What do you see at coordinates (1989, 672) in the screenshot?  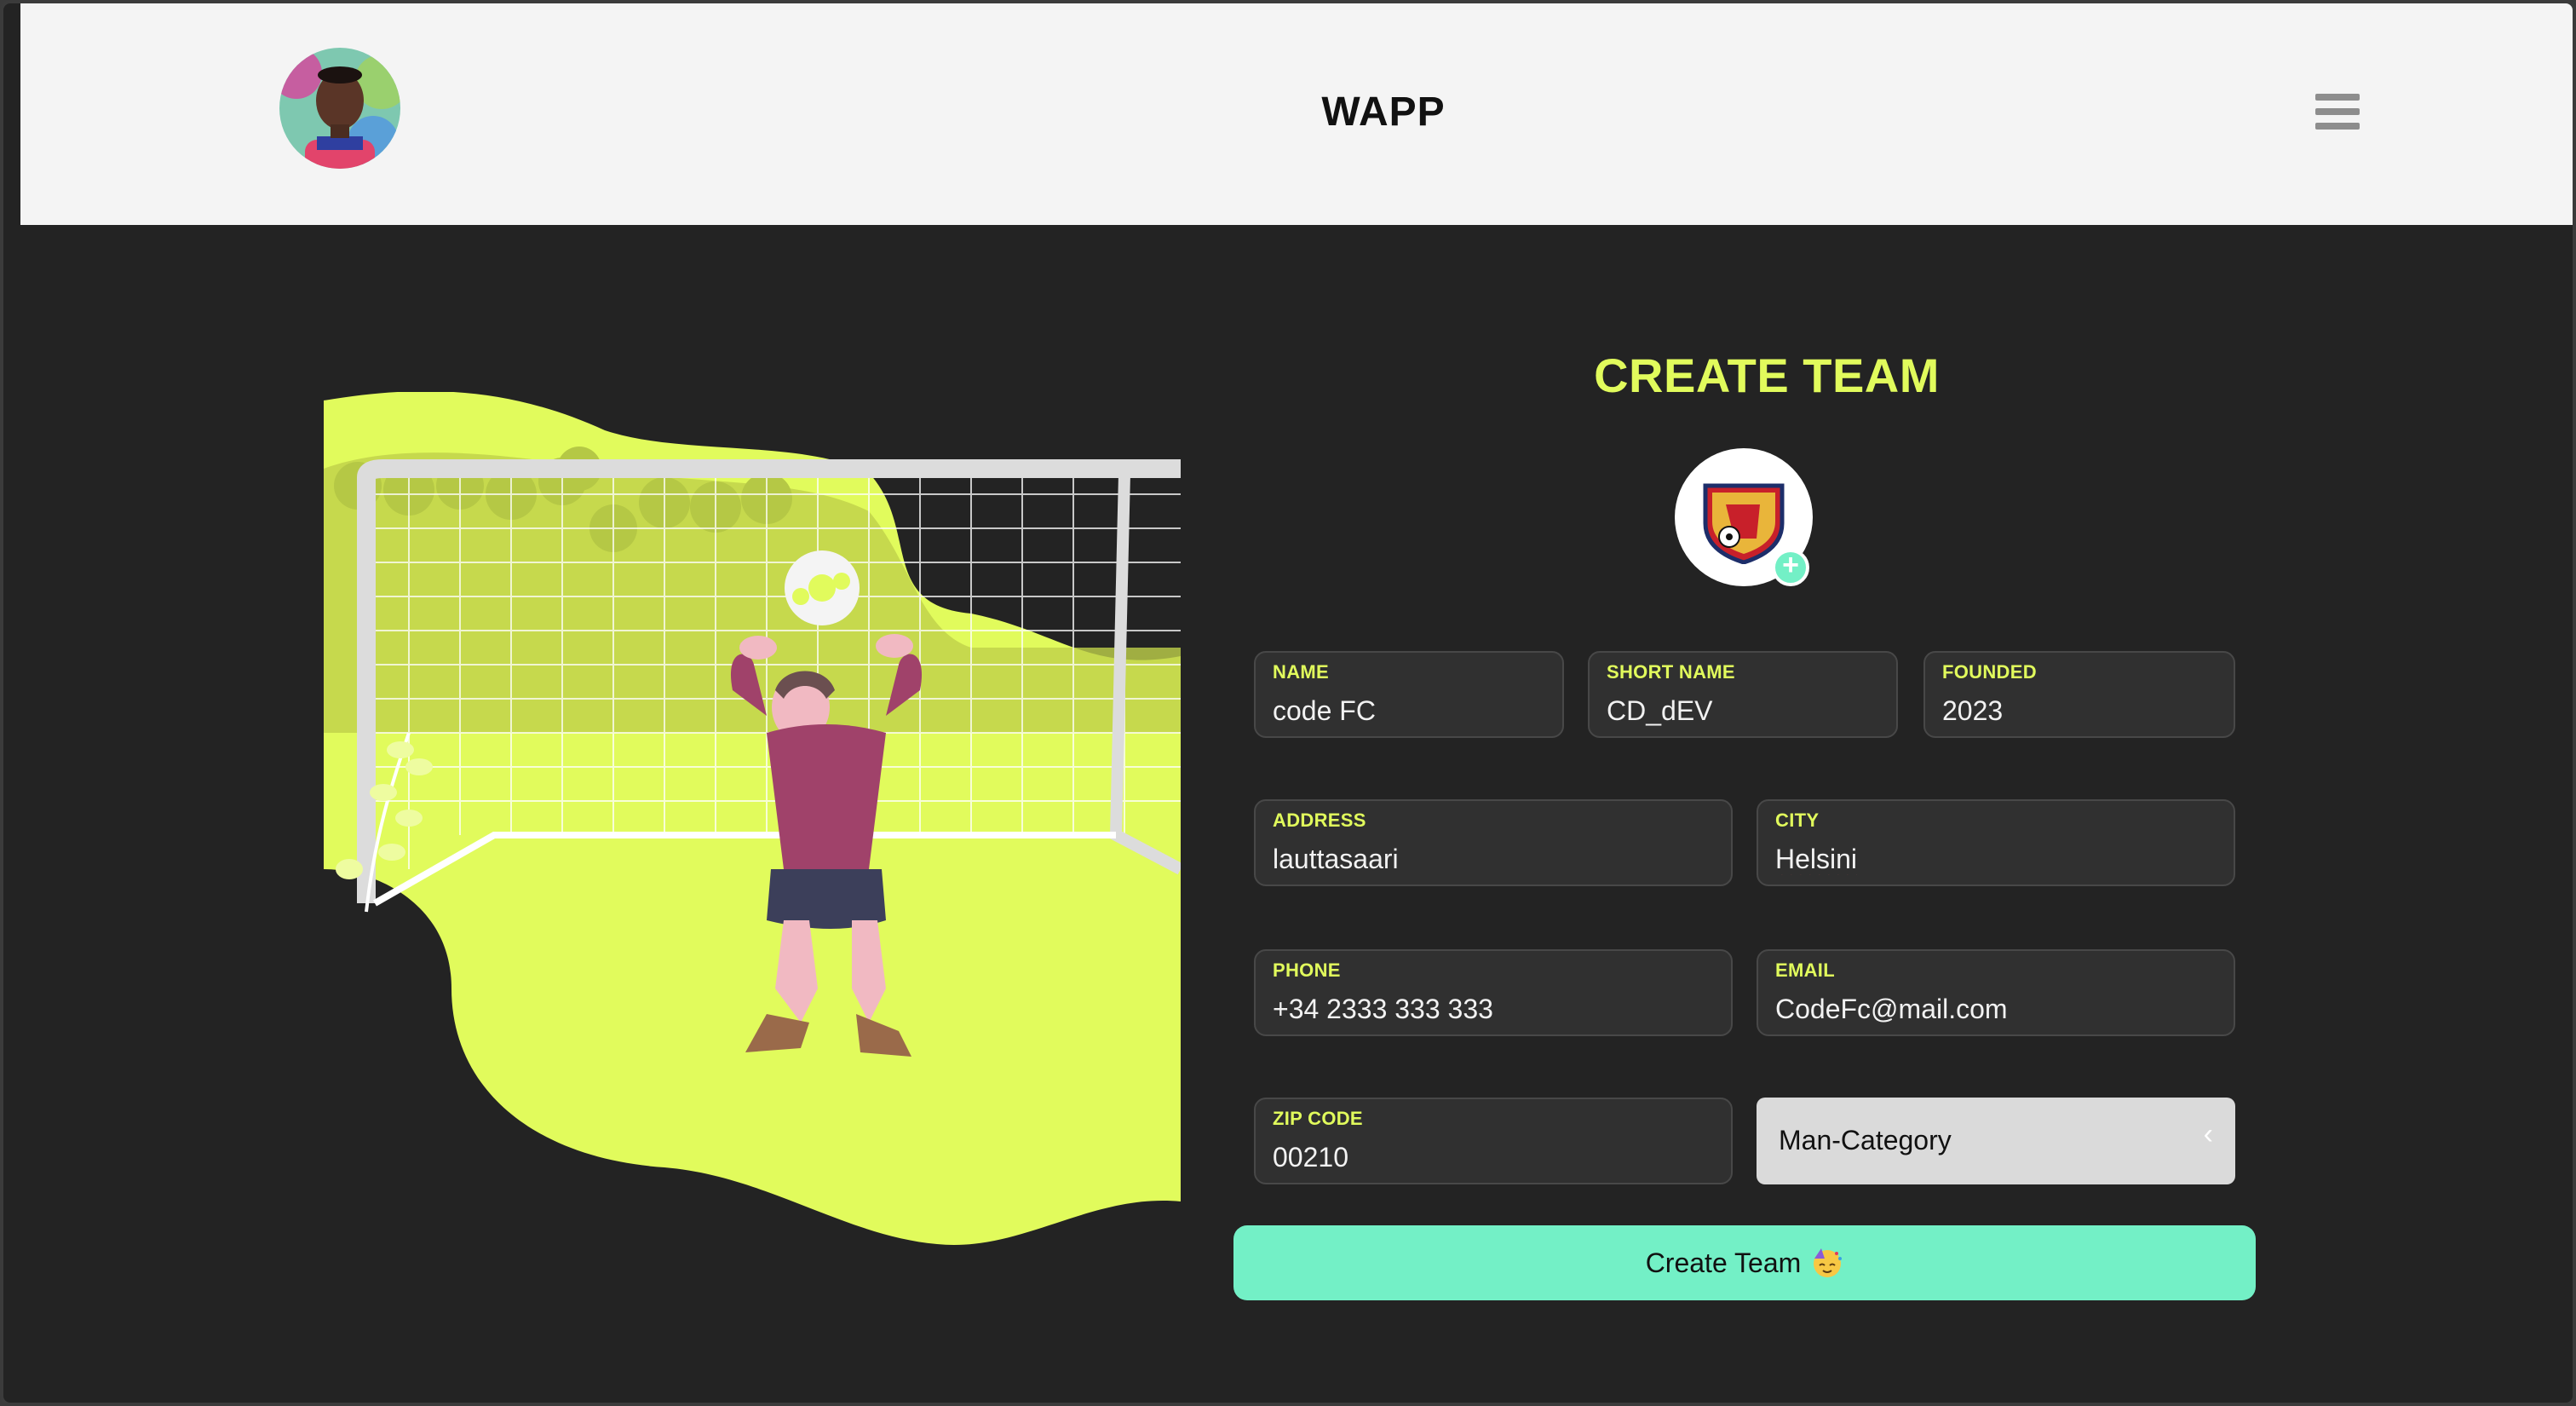 I see `founded-label: FOUNDED` at bounding box center [1989, 672].